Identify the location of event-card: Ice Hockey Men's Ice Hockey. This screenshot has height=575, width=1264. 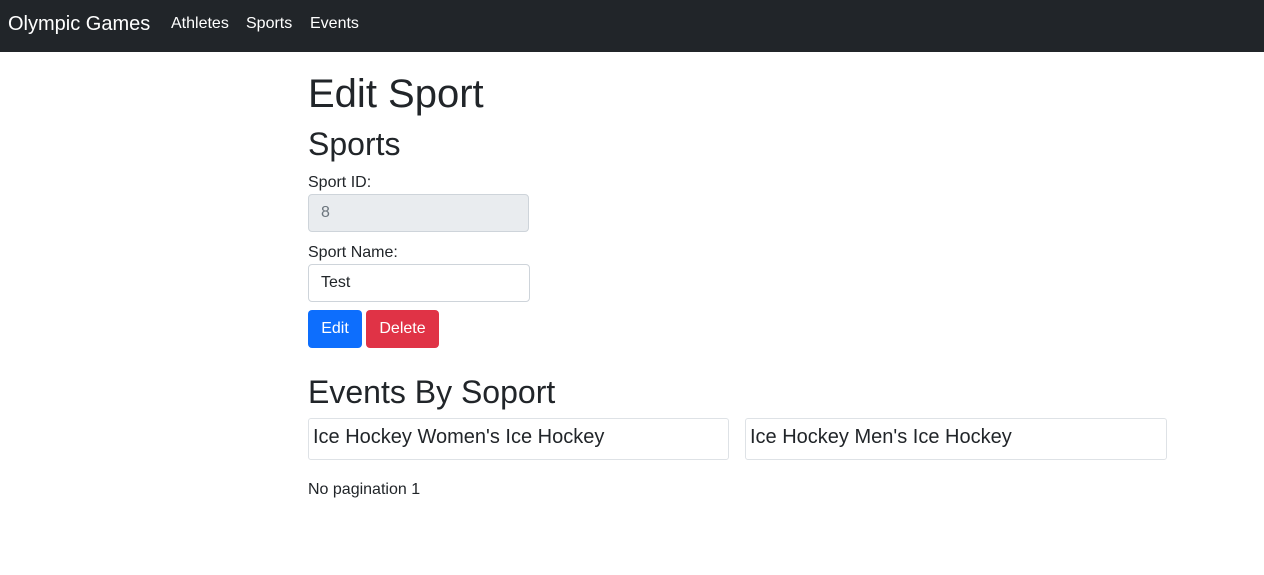
(956, 439).